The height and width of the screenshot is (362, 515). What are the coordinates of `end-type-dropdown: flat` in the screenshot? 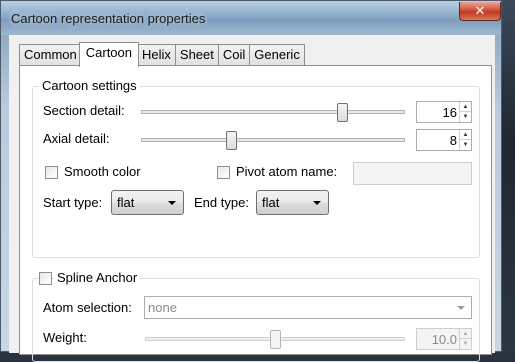 It's located at (292, 202).